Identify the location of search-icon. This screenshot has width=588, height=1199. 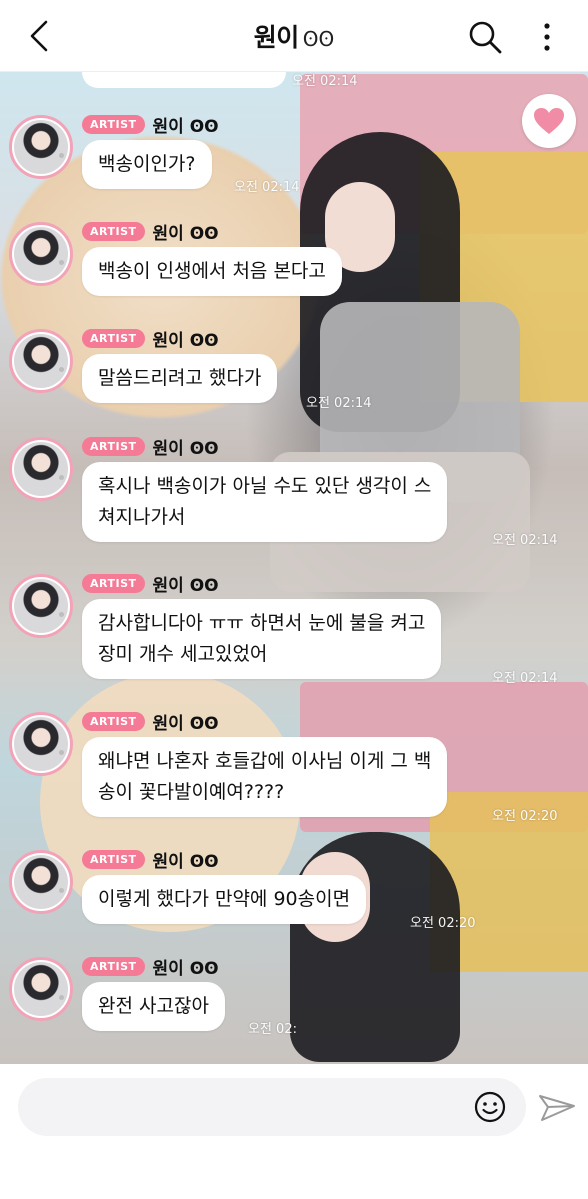
(485, 37).